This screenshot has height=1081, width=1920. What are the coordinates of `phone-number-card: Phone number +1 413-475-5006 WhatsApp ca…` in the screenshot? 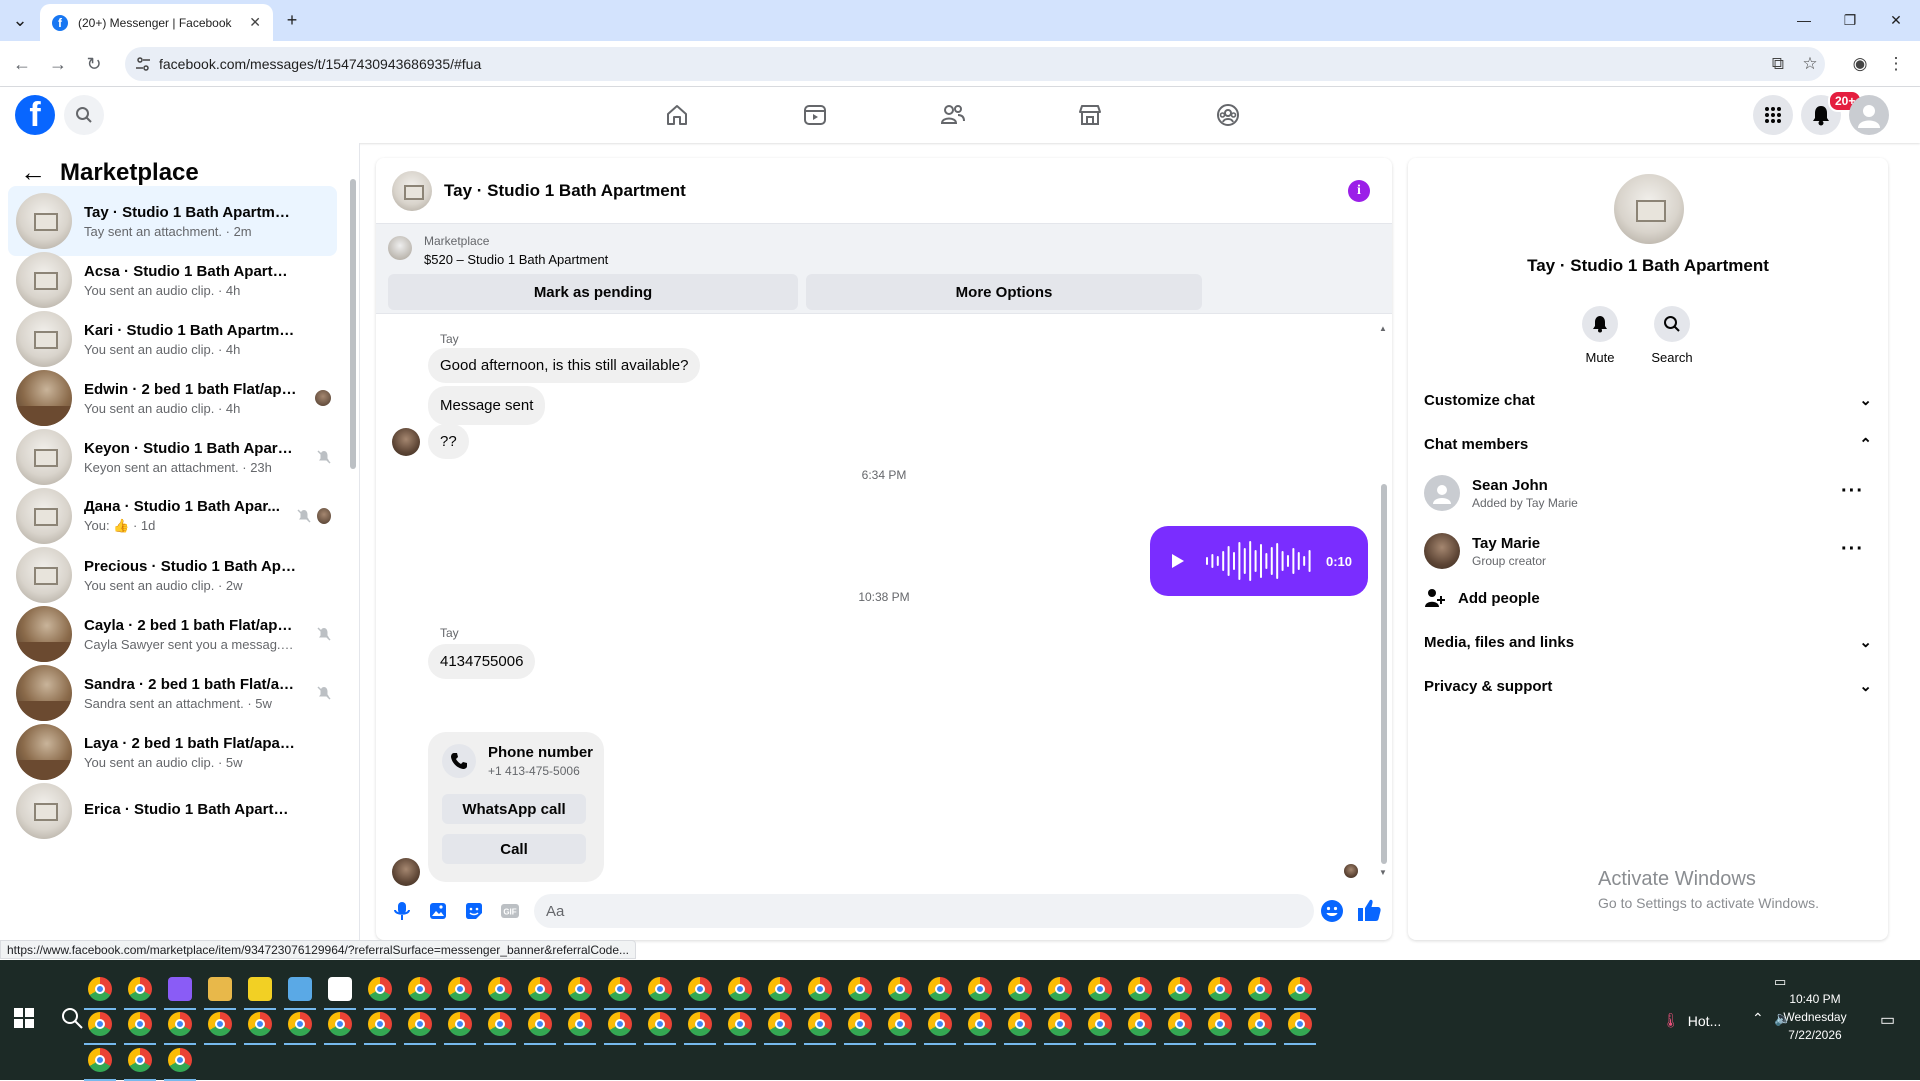 It's located at (516, 807).